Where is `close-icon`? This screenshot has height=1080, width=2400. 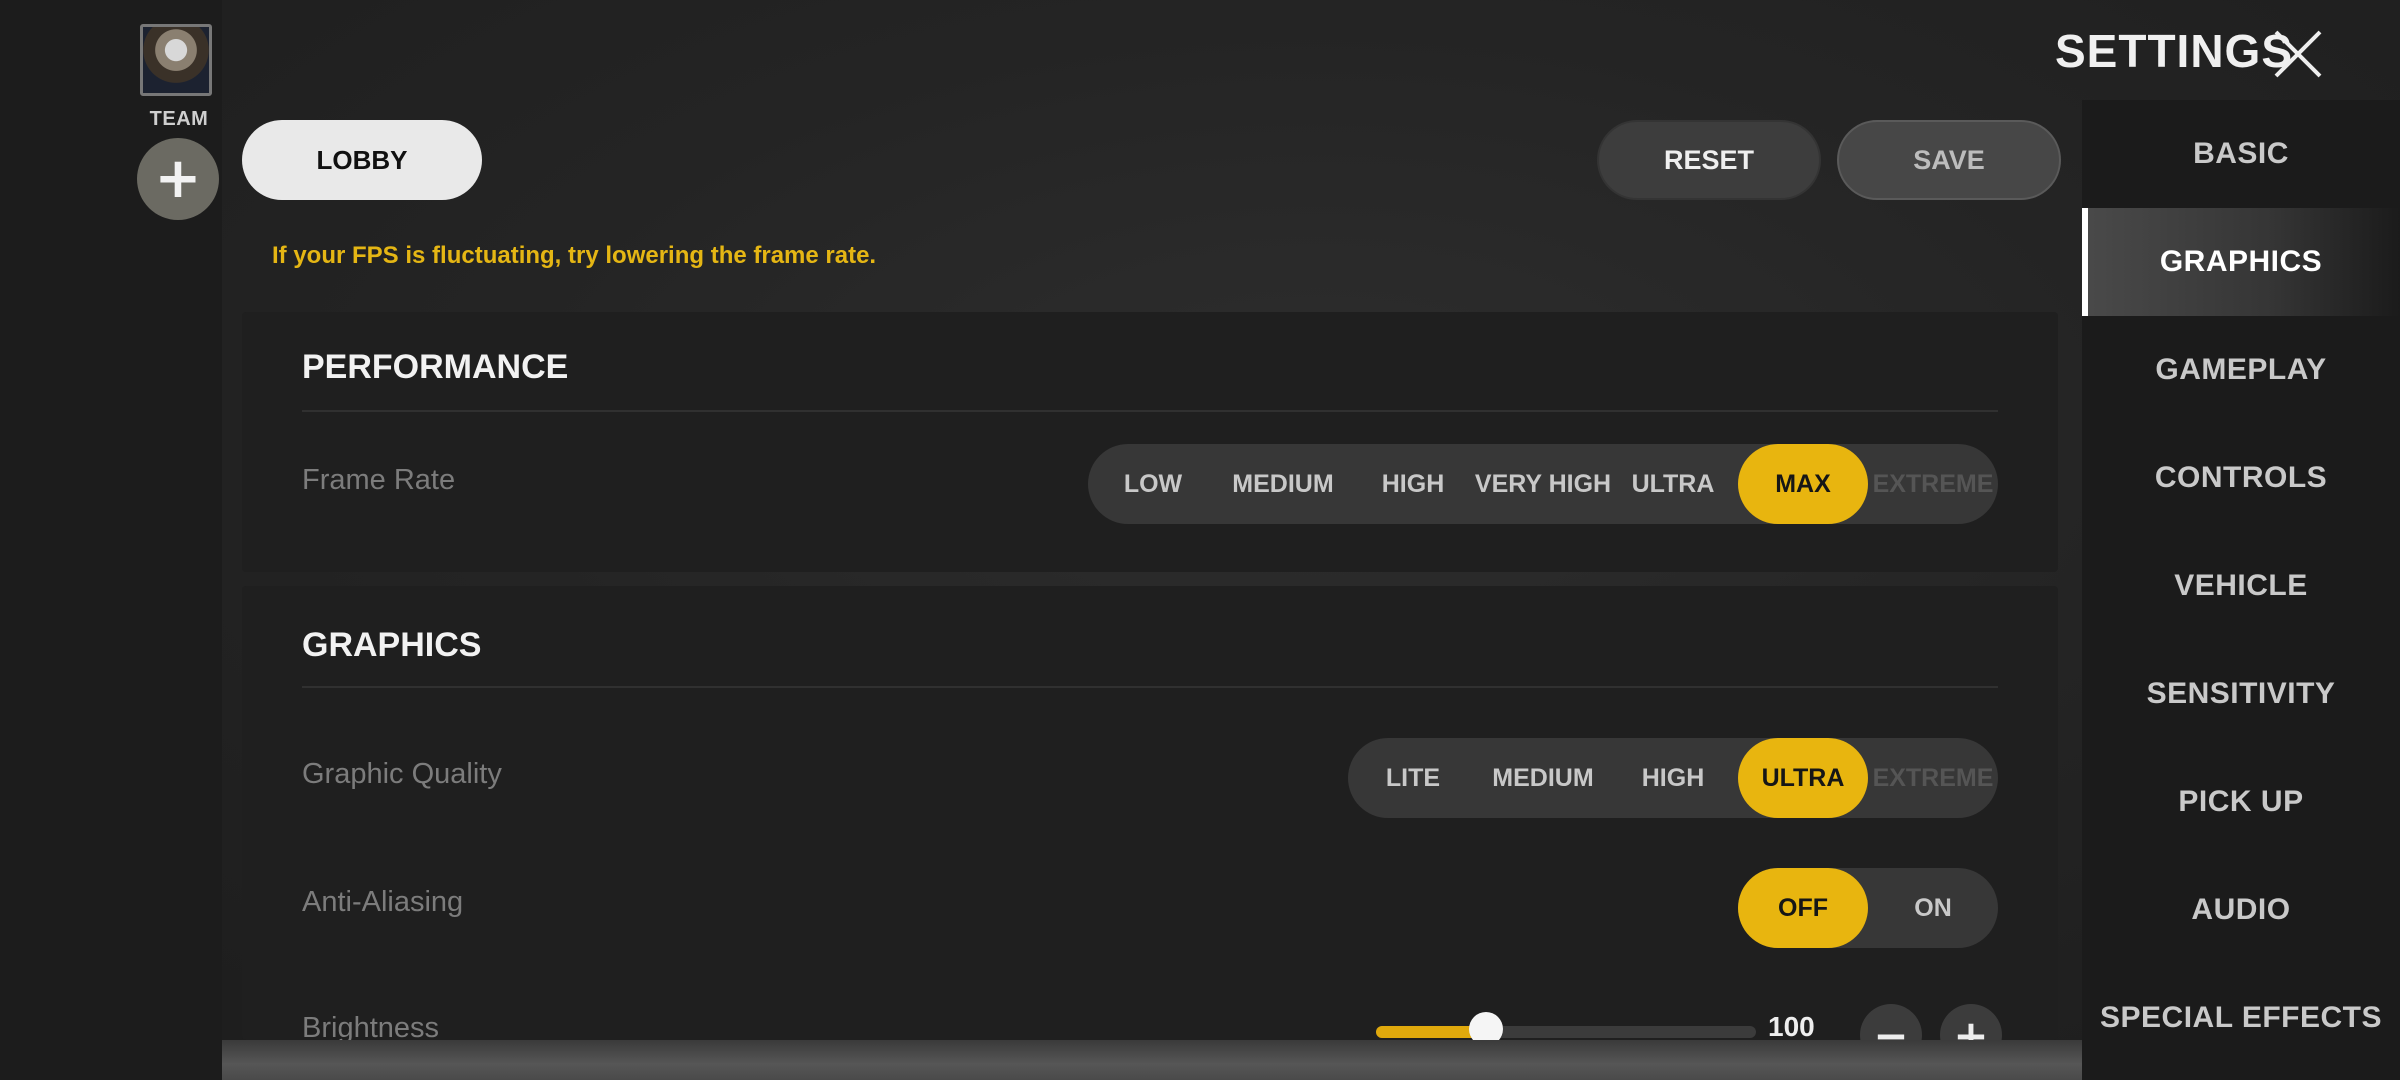 close-icon is located at coordinates (2298, 54).